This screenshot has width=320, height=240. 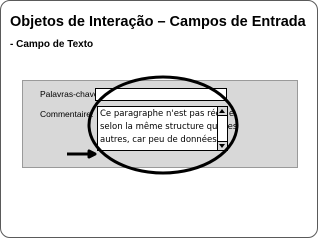 I want to click on scroll-down-icon, so click(x=222, y=146).